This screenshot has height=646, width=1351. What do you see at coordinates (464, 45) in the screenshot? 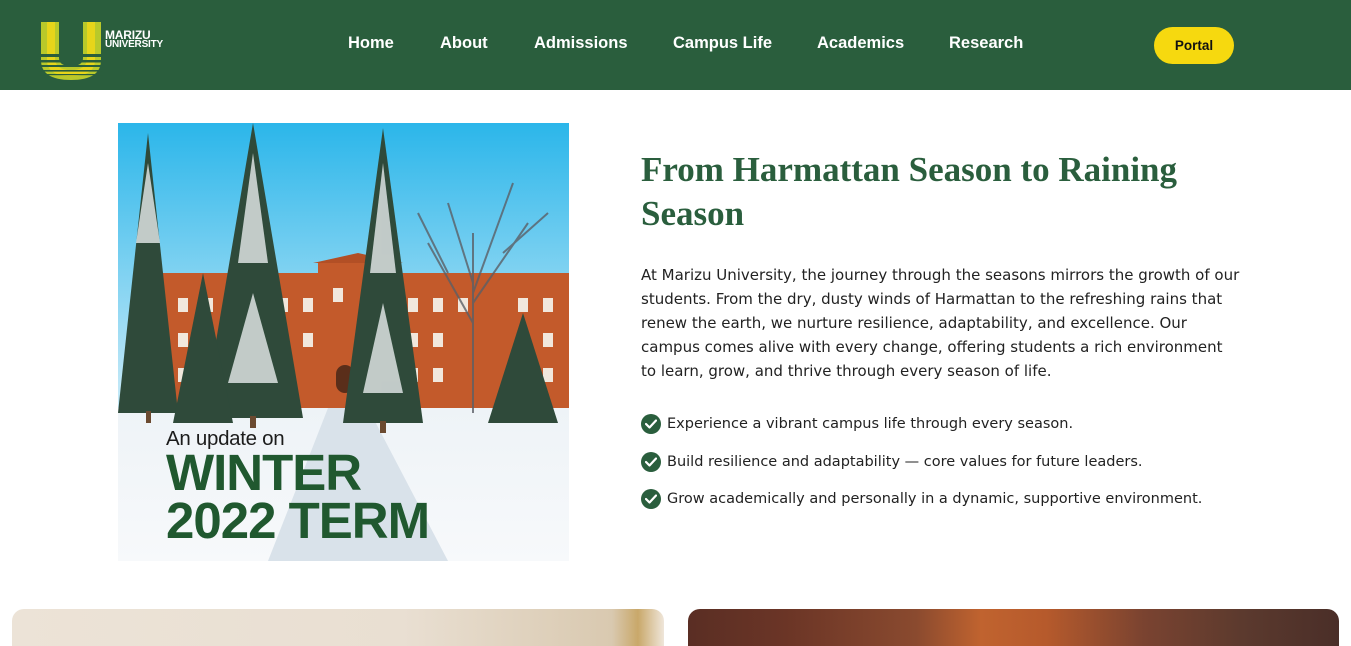
I see `nav-about: About` at bounding box center [464, 45].